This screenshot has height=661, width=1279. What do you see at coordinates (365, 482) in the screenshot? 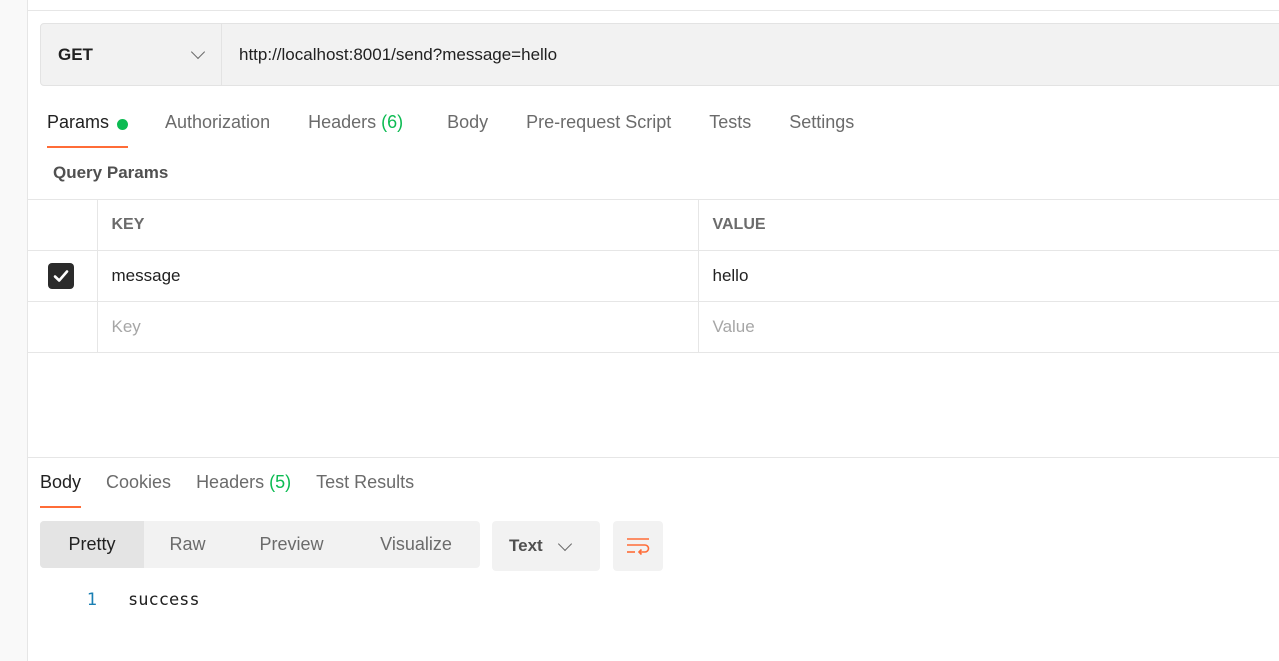
I see `tab-label: Test Results` at bounding box center [365, 482].